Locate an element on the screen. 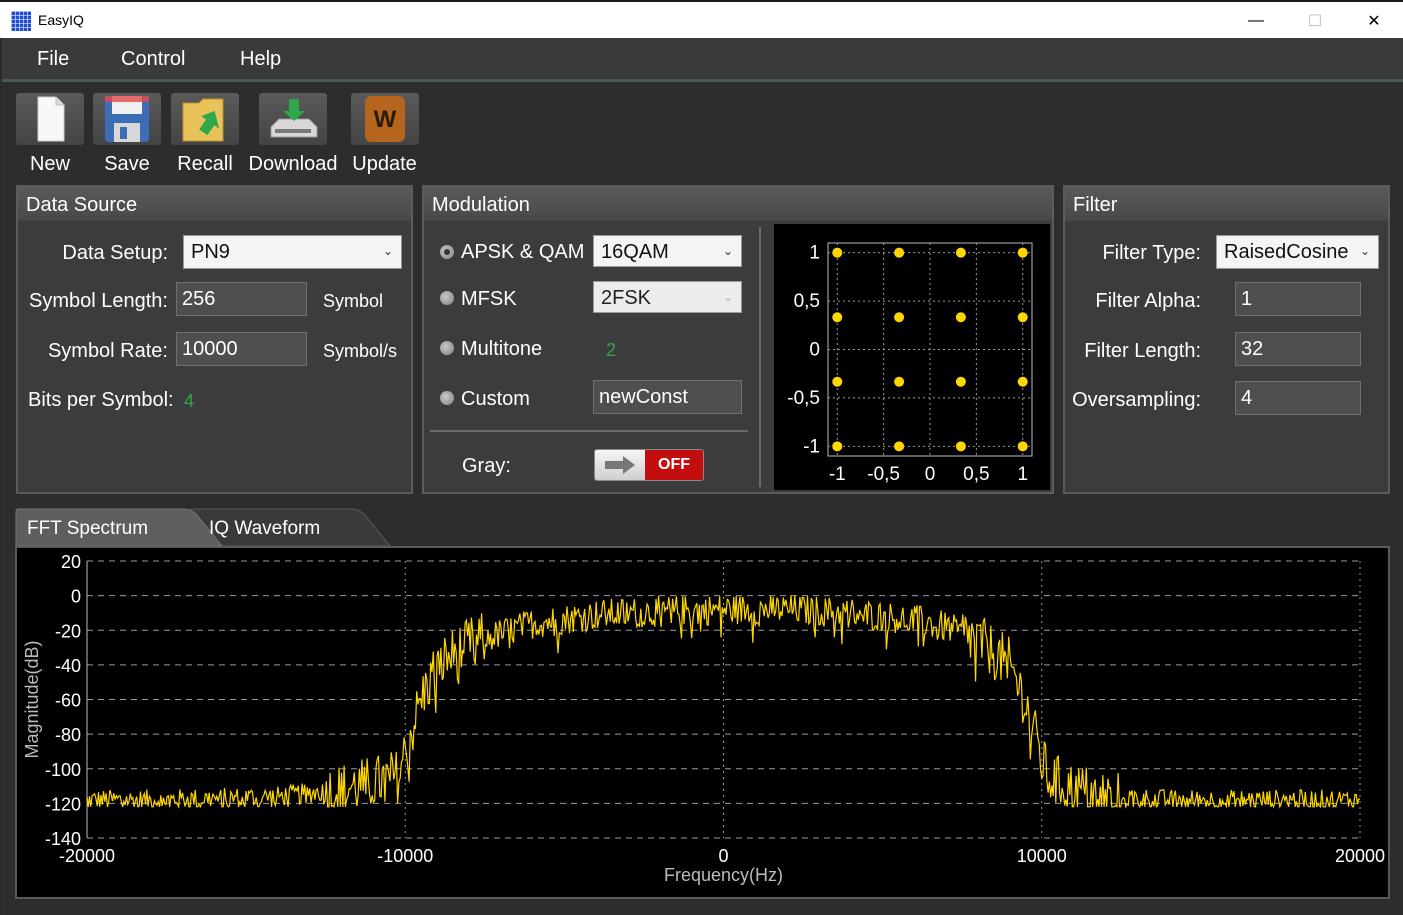 This screenshot has height=915, width=1403. multitone-label: Multitone is located at coordinates (502, 349).